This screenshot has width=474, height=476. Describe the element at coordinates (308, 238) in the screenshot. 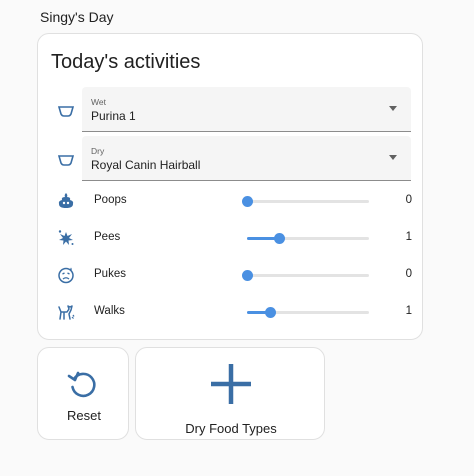

I see `pees-slider` at that location.